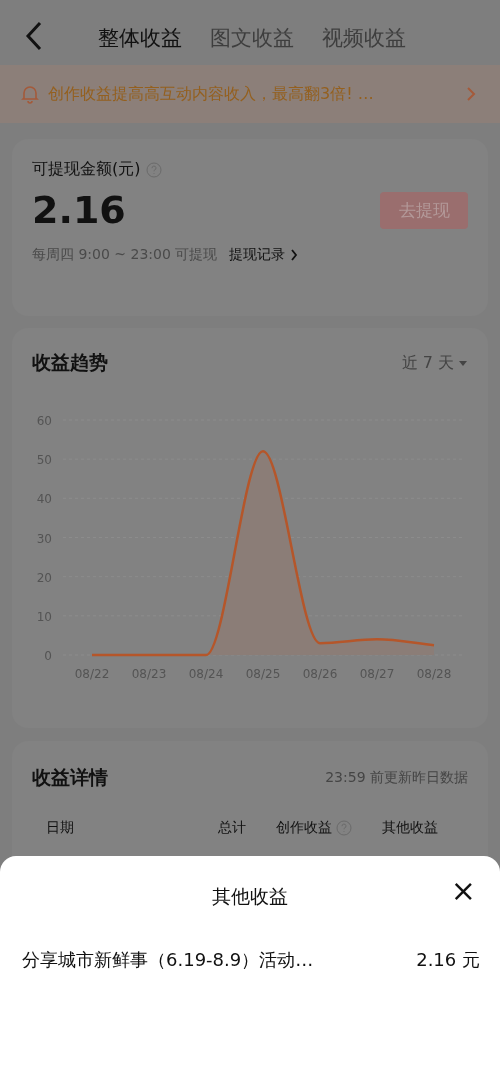 This screenshot has width=500, height=1085. I want to click on card-title: 收益趋势, so click(70, 362).